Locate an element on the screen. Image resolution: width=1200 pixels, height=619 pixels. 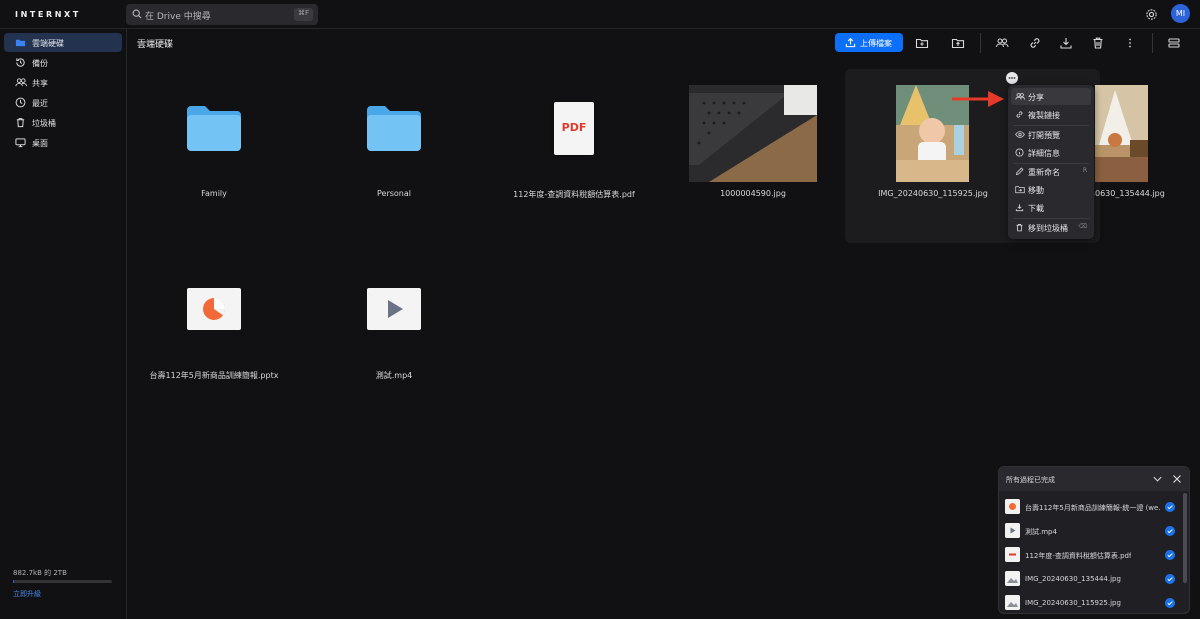
file-item-family: Family is located at coordinates (214, 139).